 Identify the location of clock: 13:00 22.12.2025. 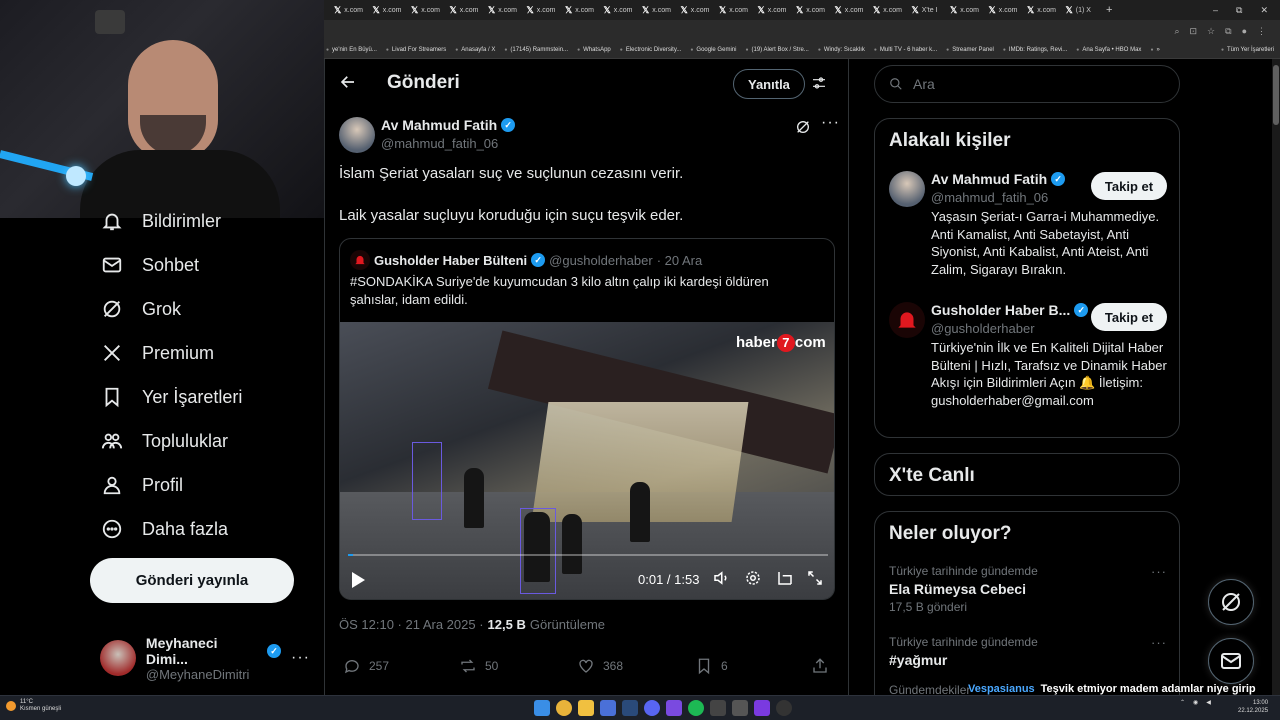
(1253, 707).